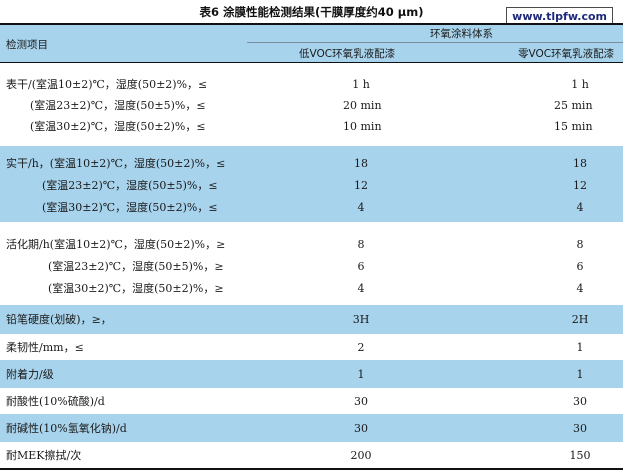 The height and width of the screenshot is (471, 623). Describe the element at coordinates (580, 185) in the screenshot. I see `row-value-zero-voc: 12` at that location.